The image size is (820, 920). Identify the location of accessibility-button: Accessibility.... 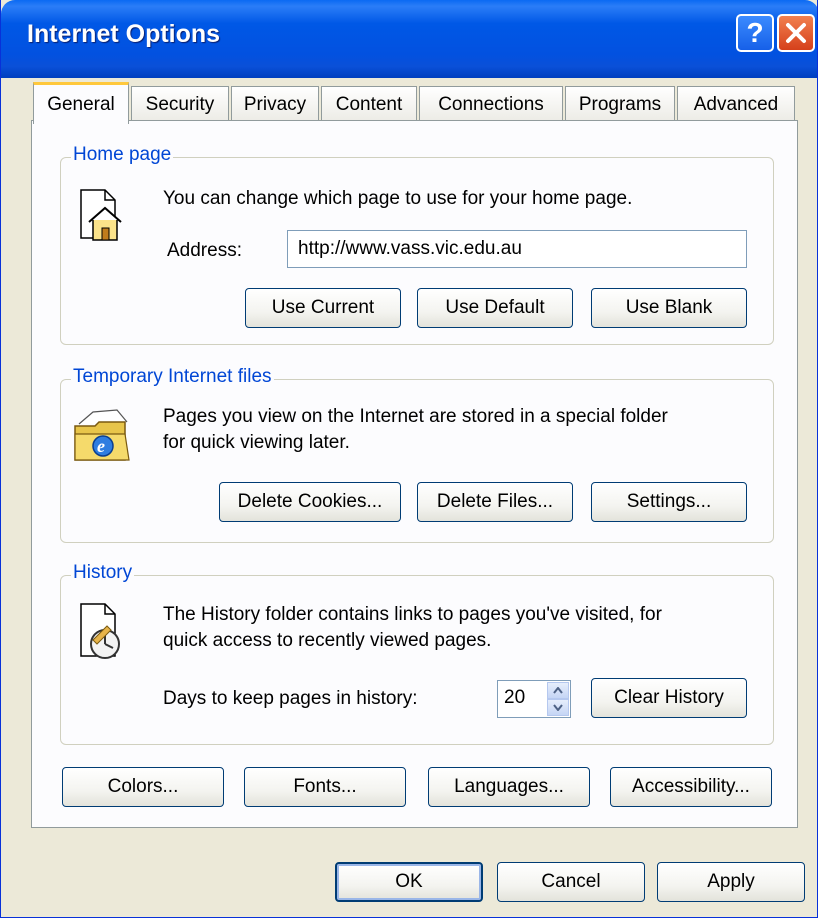
(691, 787).